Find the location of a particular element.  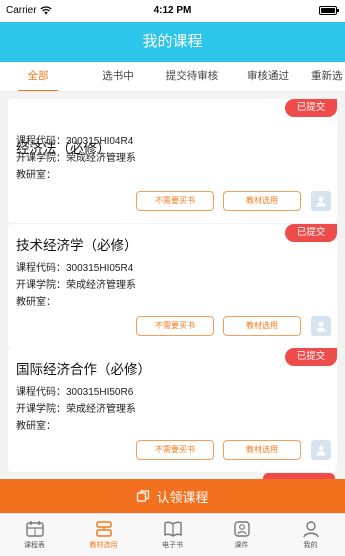

tabbar-item-ebook: 电子书 is located at coordinates (172, 535).